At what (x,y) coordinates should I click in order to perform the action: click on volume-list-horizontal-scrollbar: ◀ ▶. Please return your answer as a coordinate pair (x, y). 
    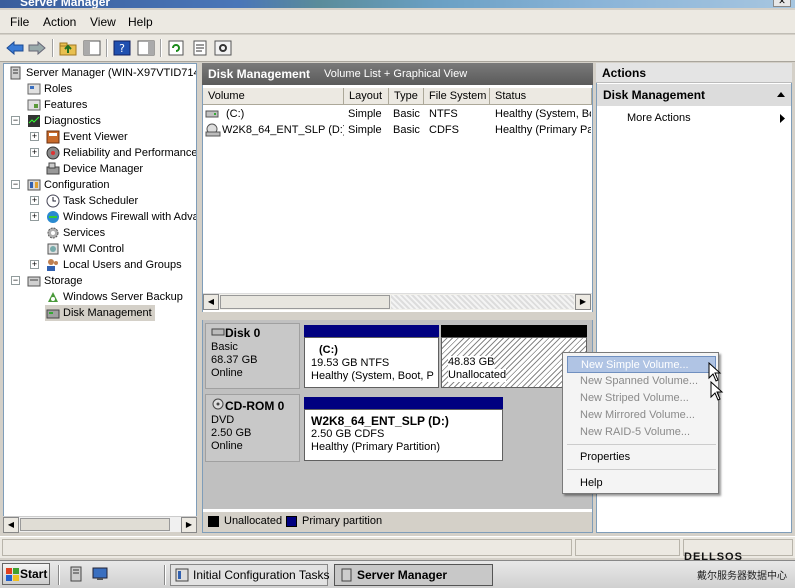
    Looking at the image, I should click on (397, 301).